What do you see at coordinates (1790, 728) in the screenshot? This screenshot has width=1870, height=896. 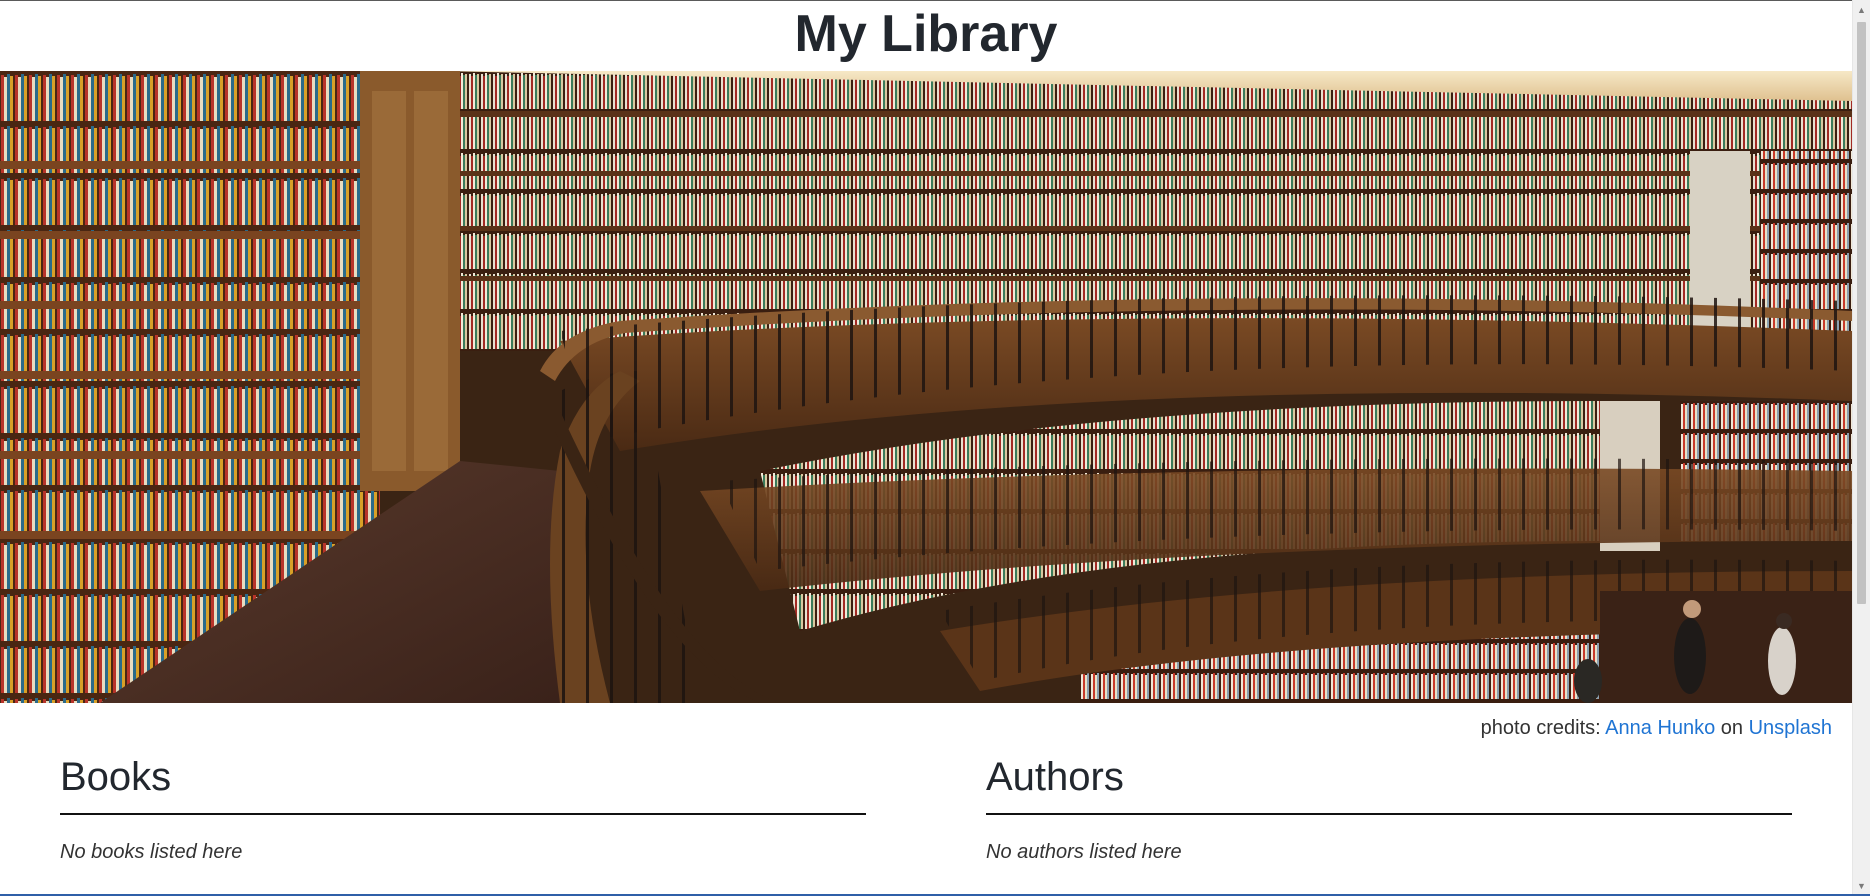 I see `unsplash-link: Unsplash` at bounding box center [1790, 728].